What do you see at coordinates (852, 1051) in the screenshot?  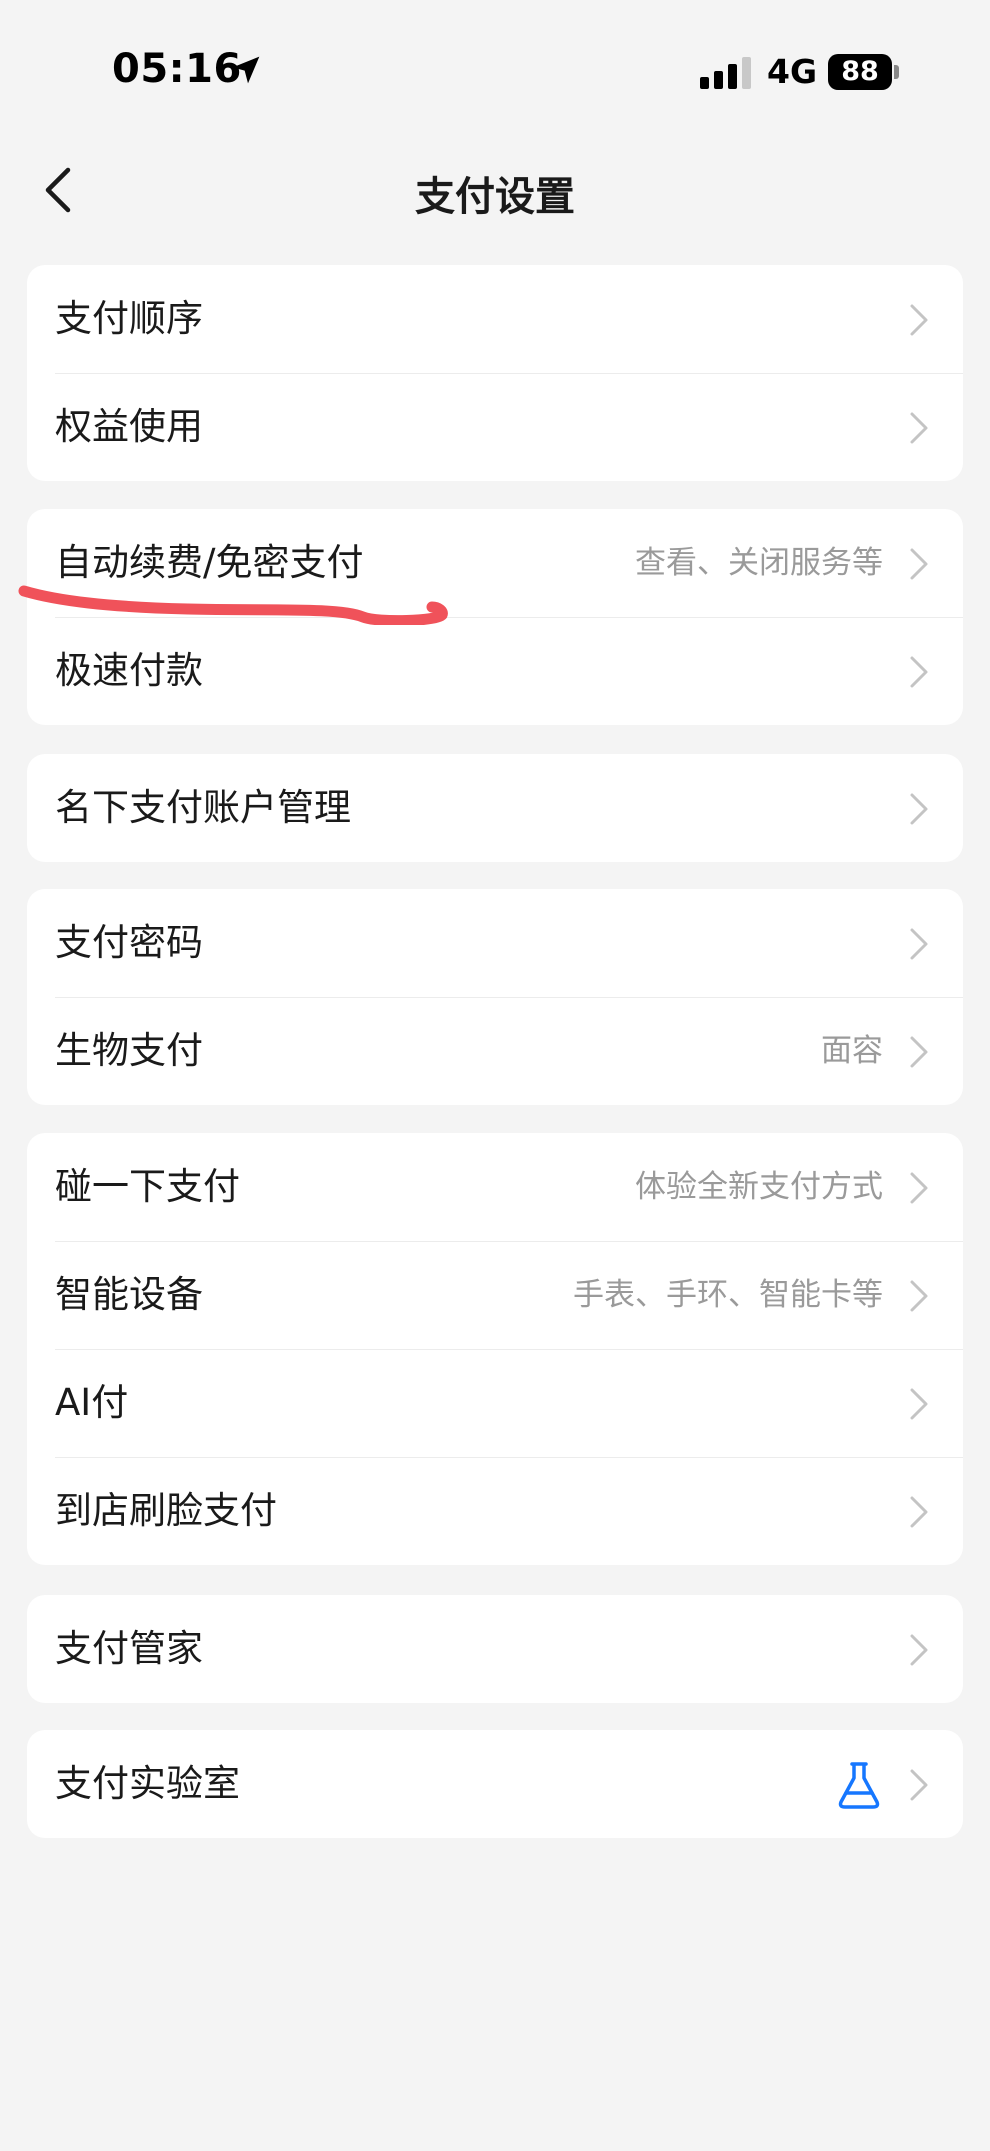 I see `row-value: 面容` at bounding box center [852, 1051].